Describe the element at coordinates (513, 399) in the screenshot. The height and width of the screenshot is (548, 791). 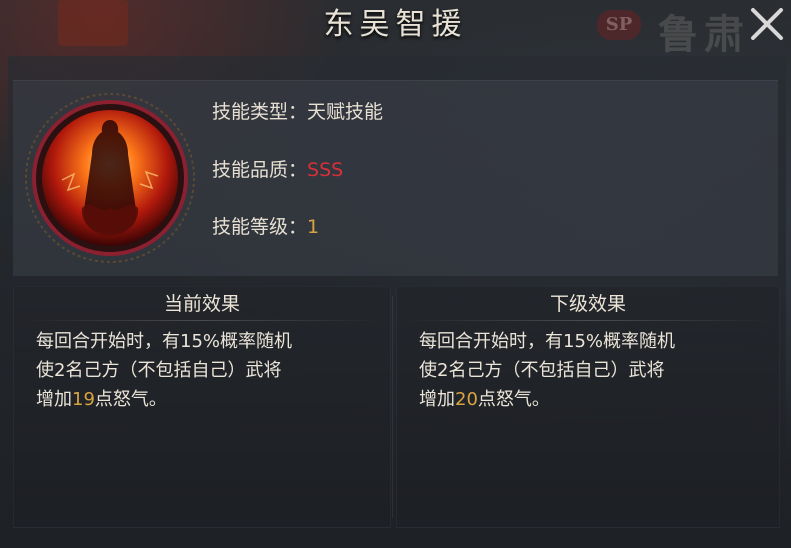
I see `next-effect-line-3-suffix: 点怒气。` at that location.